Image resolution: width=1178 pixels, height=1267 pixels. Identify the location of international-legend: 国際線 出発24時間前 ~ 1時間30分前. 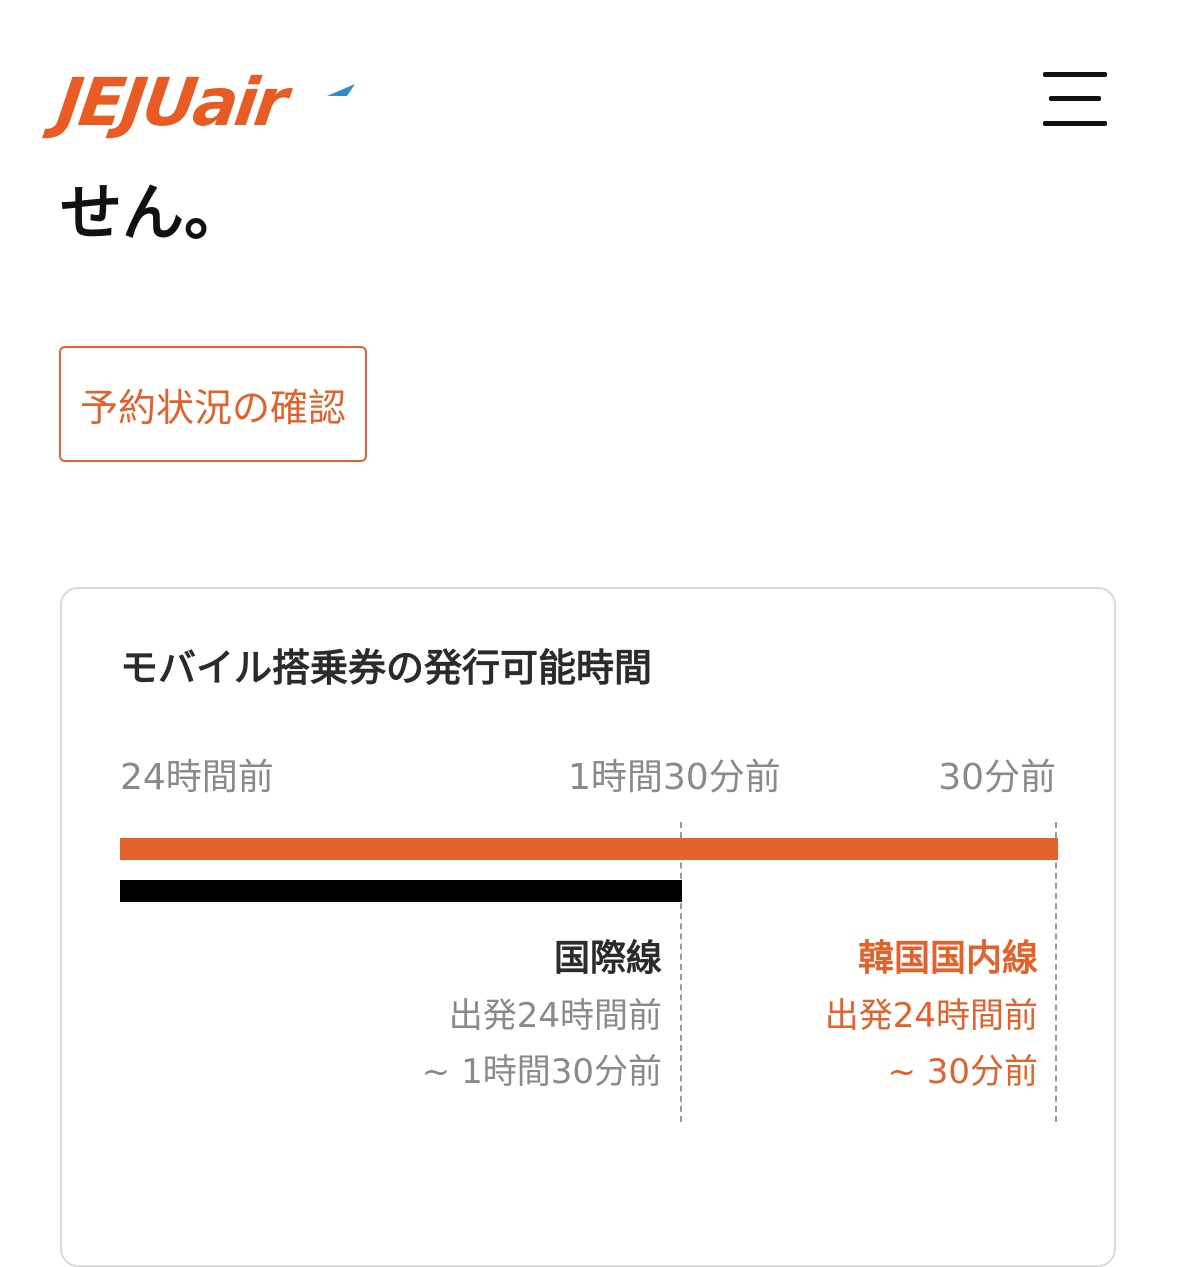
(542, 1015).